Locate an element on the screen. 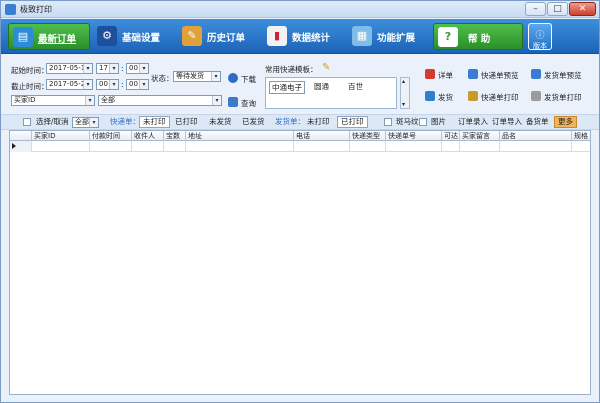 This screenshot has width=600, height=403. nav-new-orders-label: 最新订单 is located at coordinates (57, 39).